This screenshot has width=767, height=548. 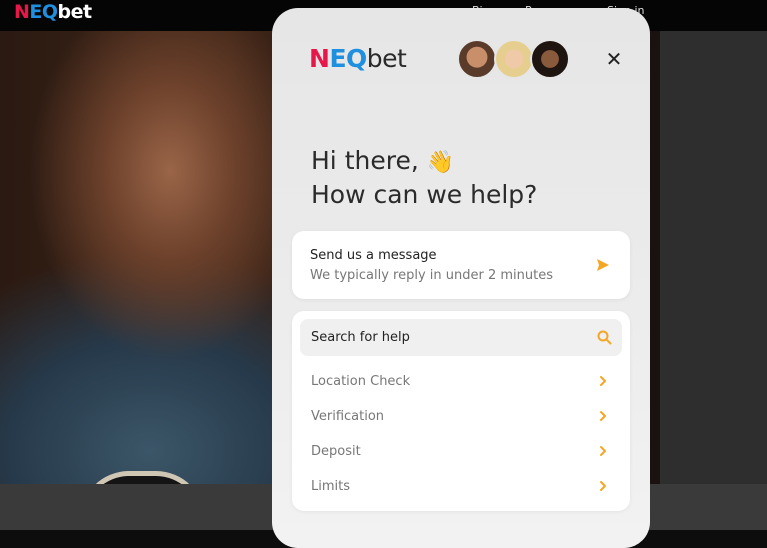 What do you see at coordinates (424, 178) in the screenshot?
I see `greeting: Hi there, 👋 How can we help?` at bounding box center [424, 178].